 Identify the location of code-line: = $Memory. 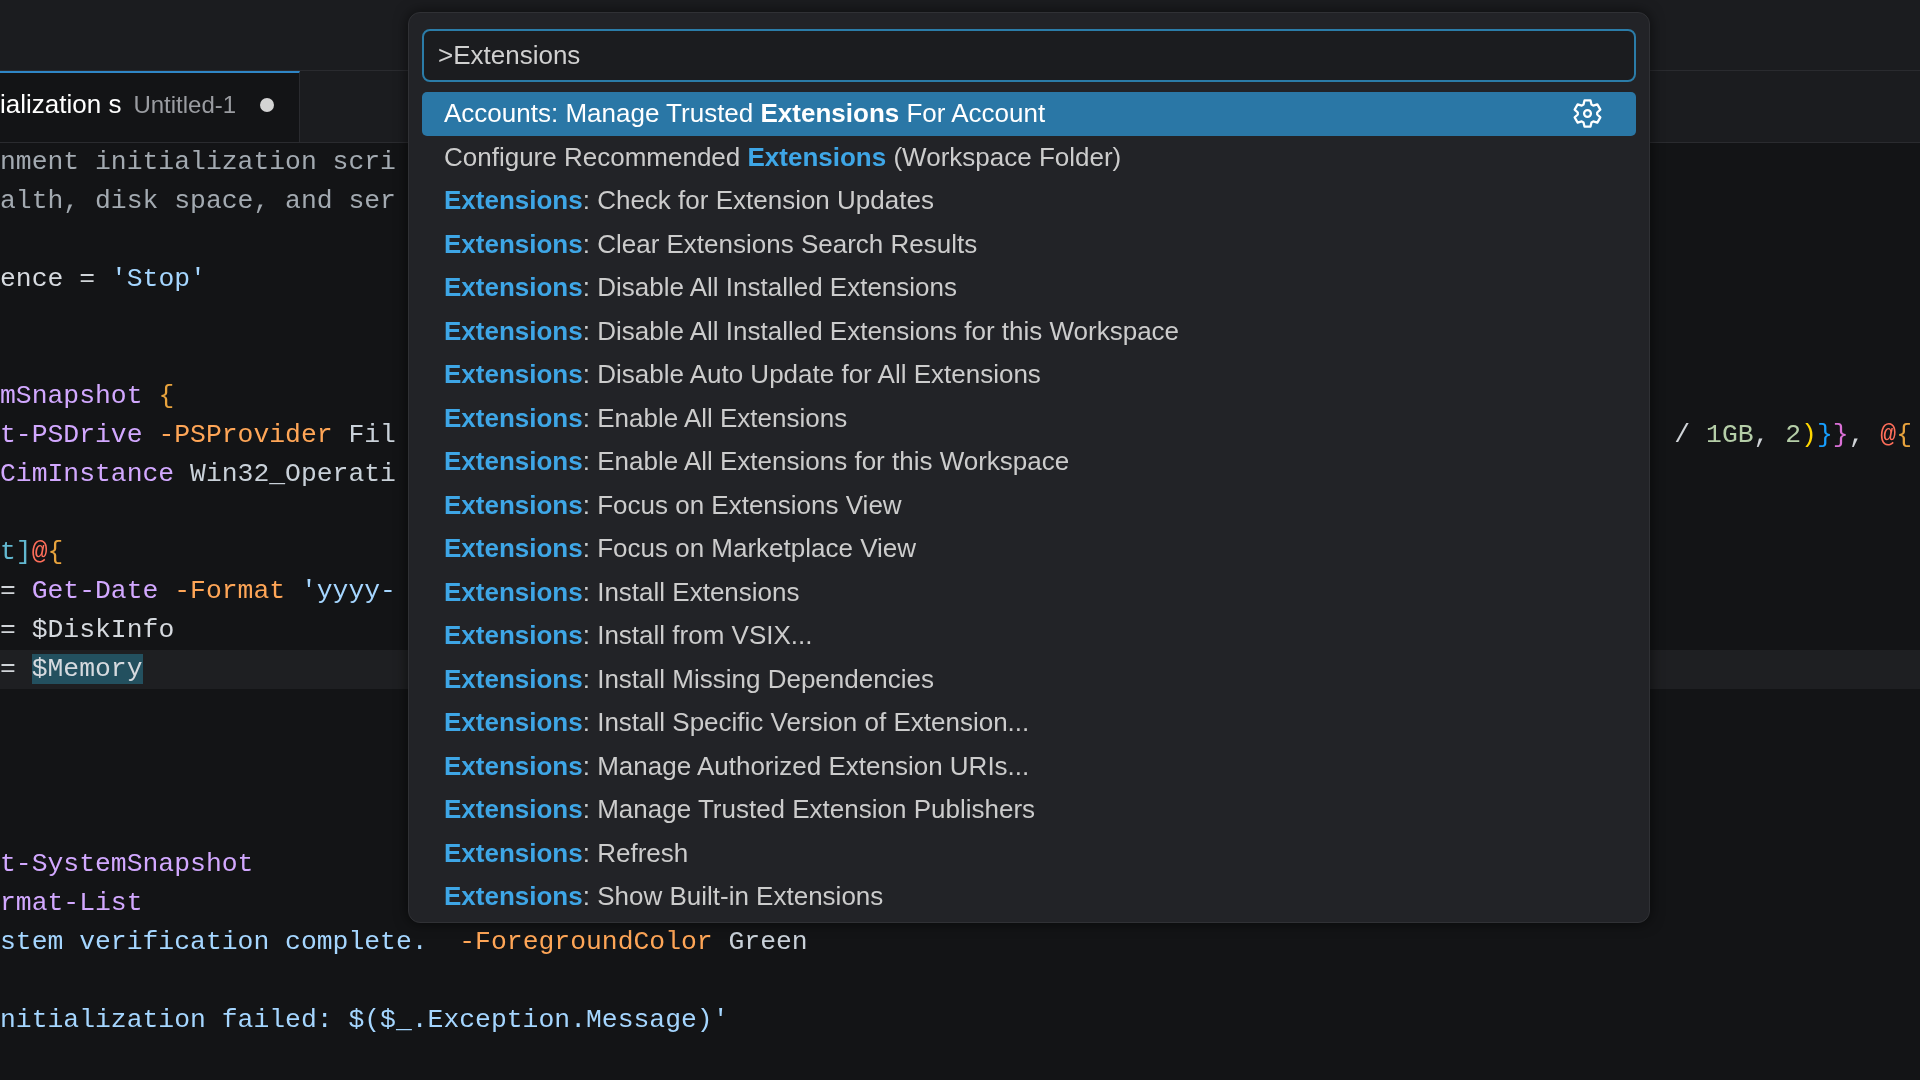
(71, 669).